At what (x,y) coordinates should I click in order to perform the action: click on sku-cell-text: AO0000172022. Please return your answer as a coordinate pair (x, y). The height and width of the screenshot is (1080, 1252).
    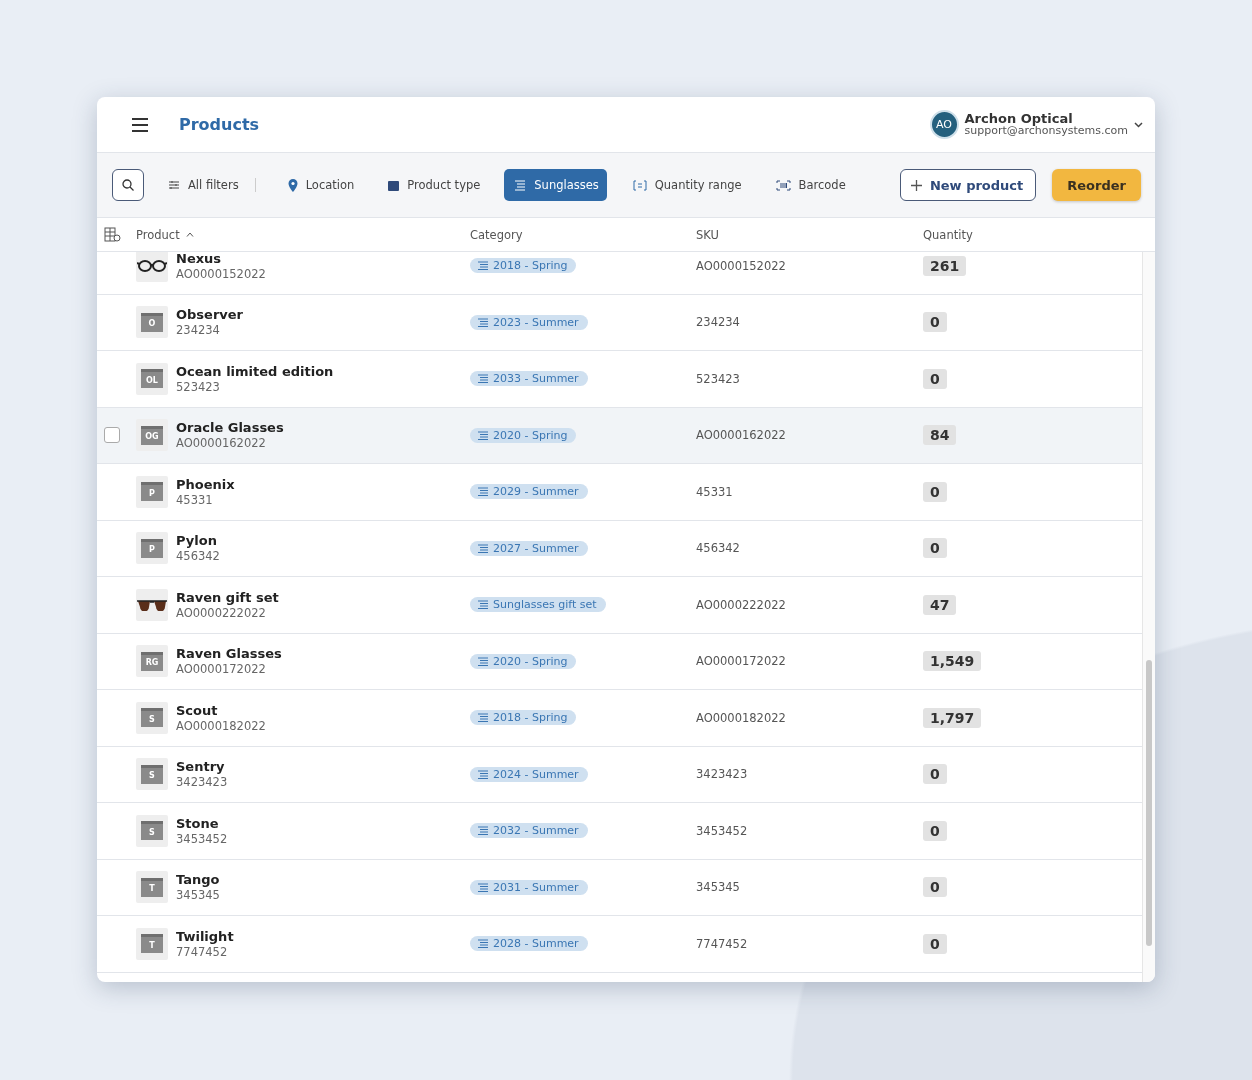
    Looking at the image, I should click on (741, 661).